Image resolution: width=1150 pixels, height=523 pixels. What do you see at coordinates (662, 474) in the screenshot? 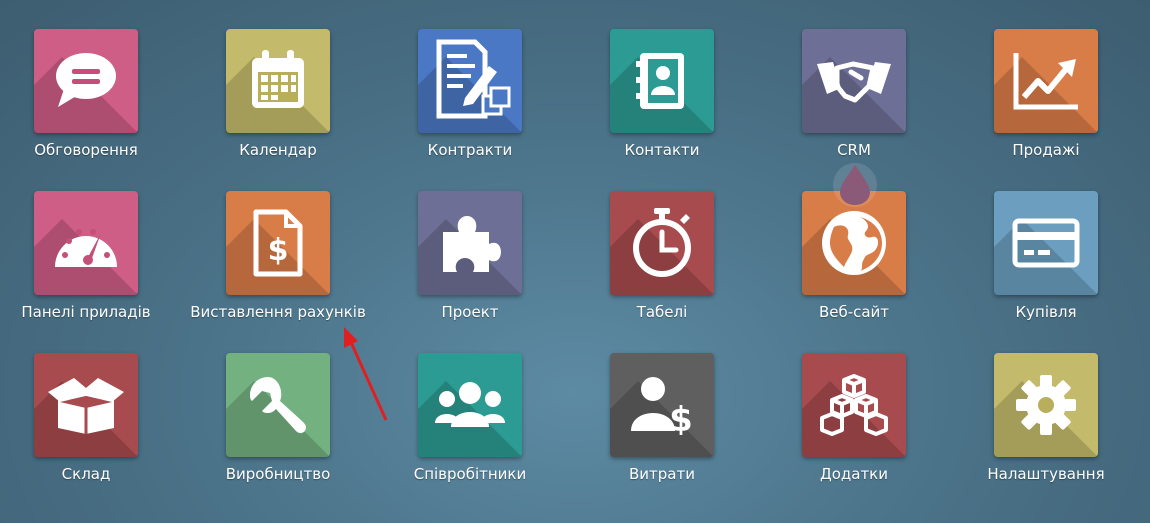
I see `app-label: Витрати` at bounding box center [662, 474].